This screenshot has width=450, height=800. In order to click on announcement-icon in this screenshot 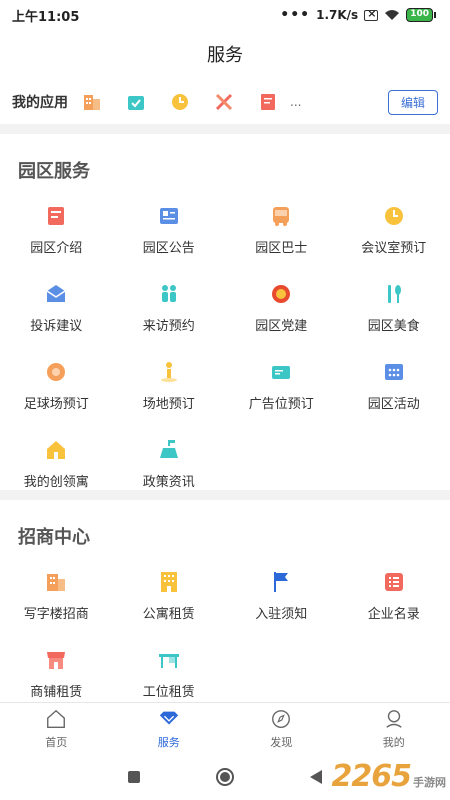, I will do `click(168, 216)`.